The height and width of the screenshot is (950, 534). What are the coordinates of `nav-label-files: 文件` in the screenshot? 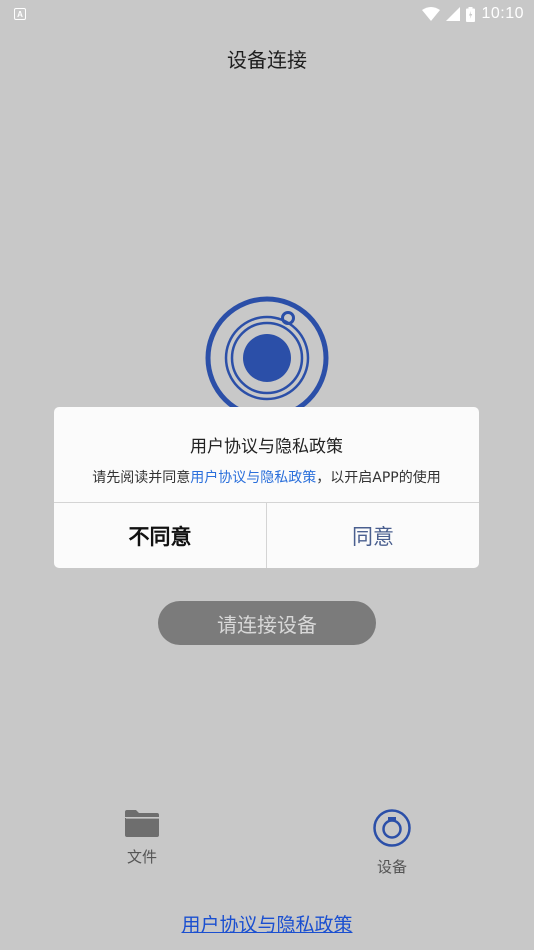 It's located at (141, 857).